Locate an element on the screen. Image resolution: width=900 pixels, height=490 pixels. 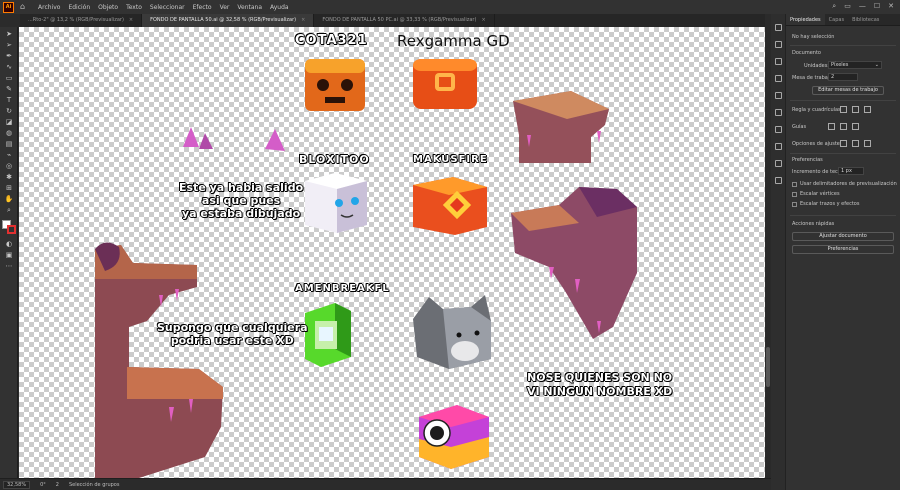
scrollbar-thumb is located at coordinates (768, 367).